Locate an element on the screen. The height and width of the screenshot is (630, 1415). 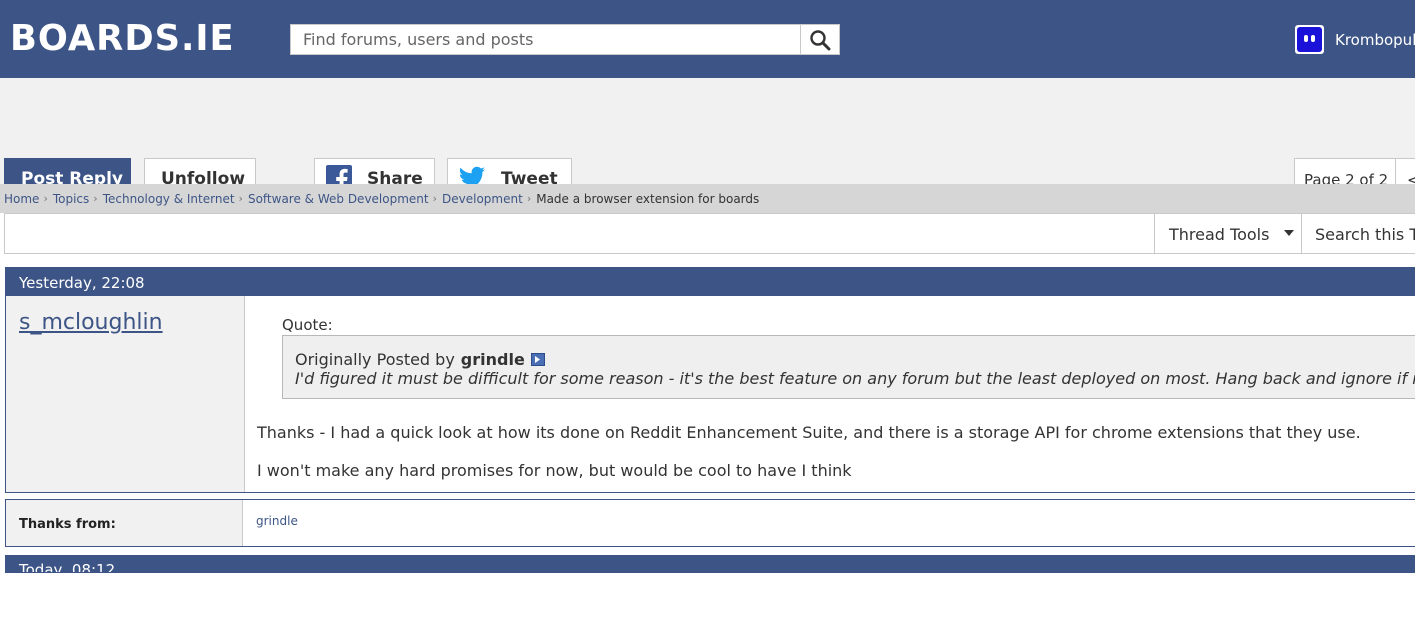
breadcrumb-item-technology: Technology & Internet is located at coordinates (169, 199).